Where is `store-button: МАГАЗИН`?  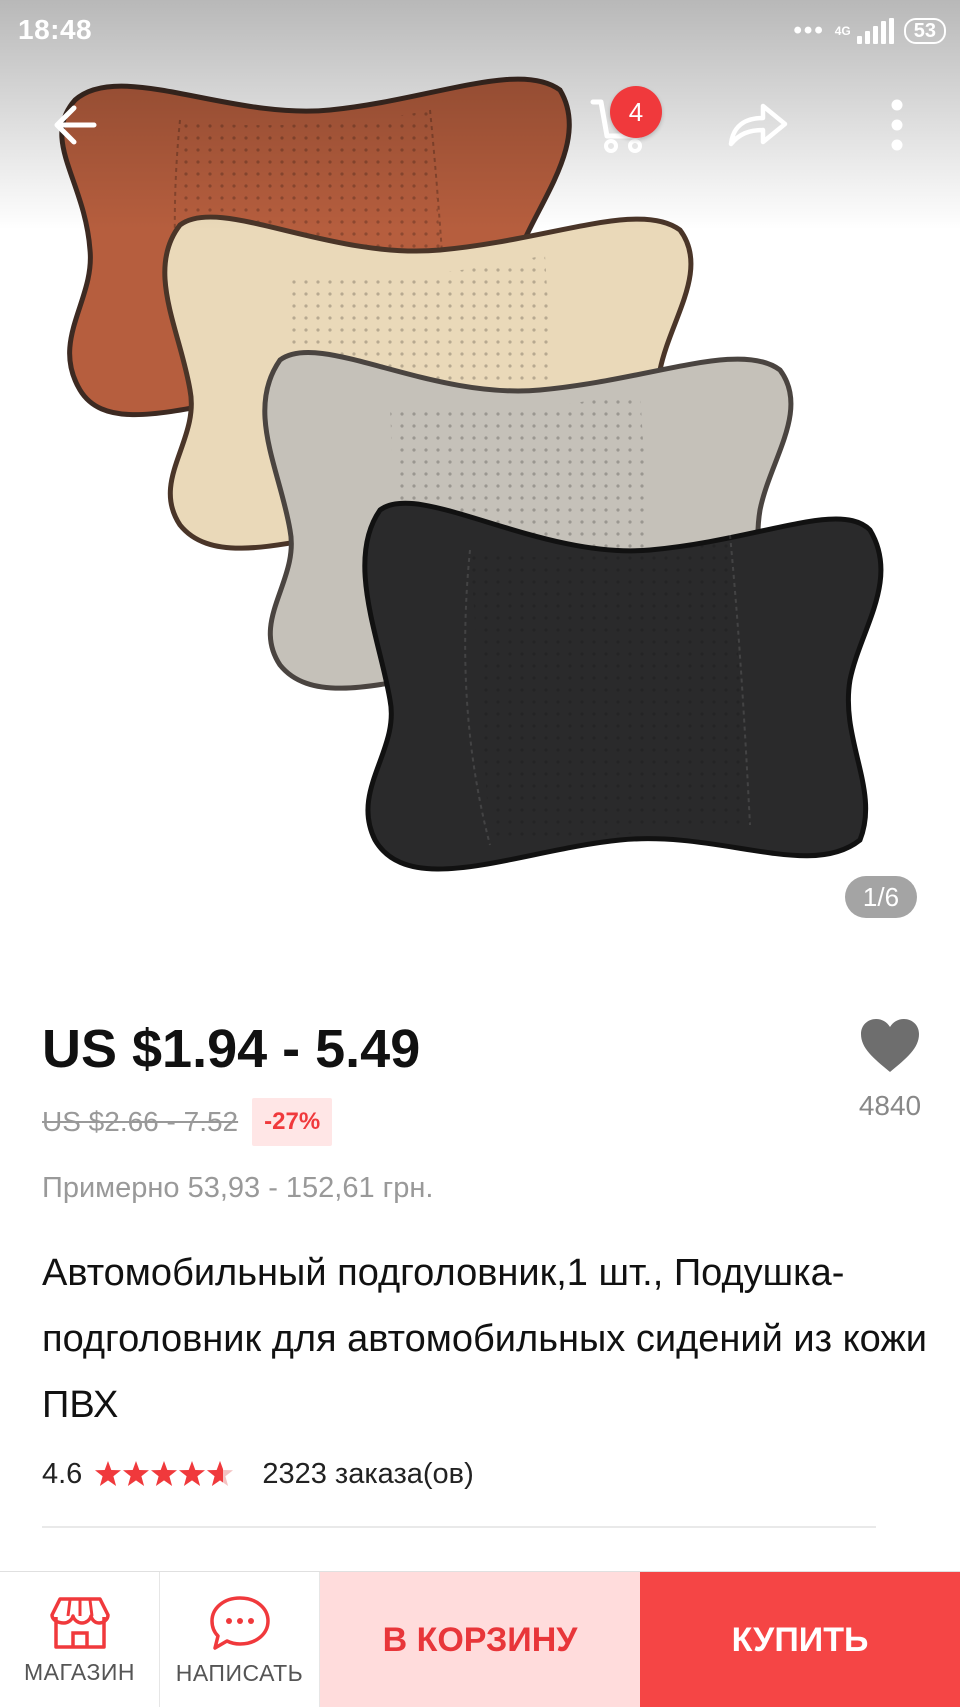 store-button: МАГАЗИН is located at coordinates (80, 1639).